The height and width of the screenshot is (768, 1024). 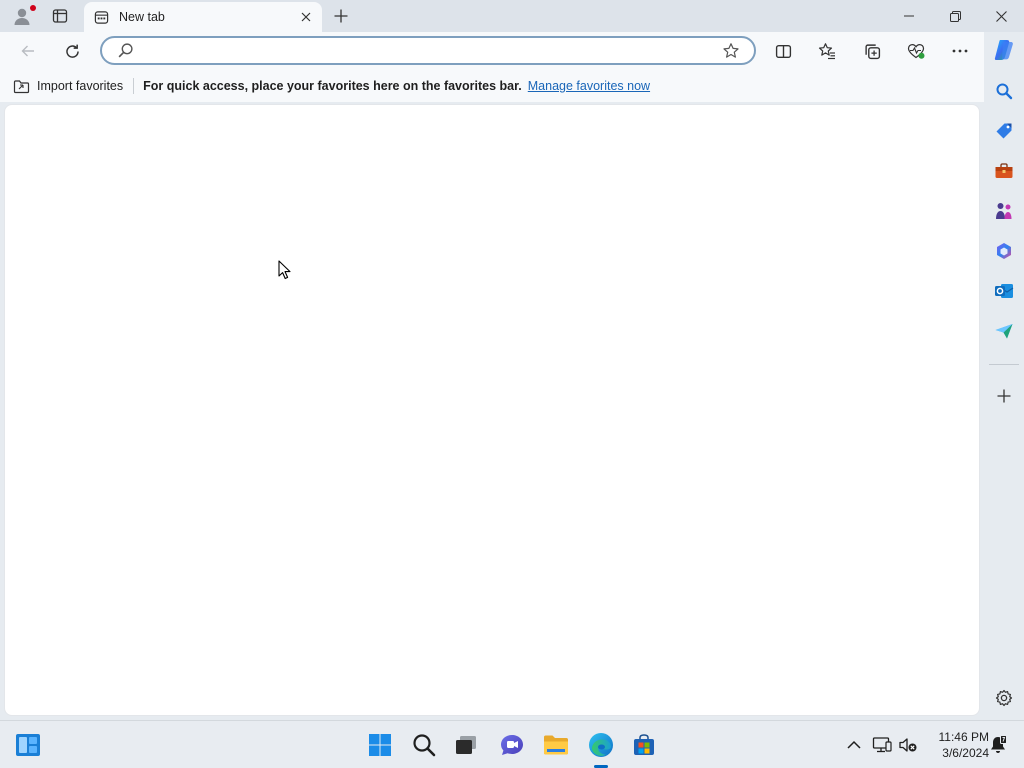 I want to click on favorites-button, so click(x=827, y=51).